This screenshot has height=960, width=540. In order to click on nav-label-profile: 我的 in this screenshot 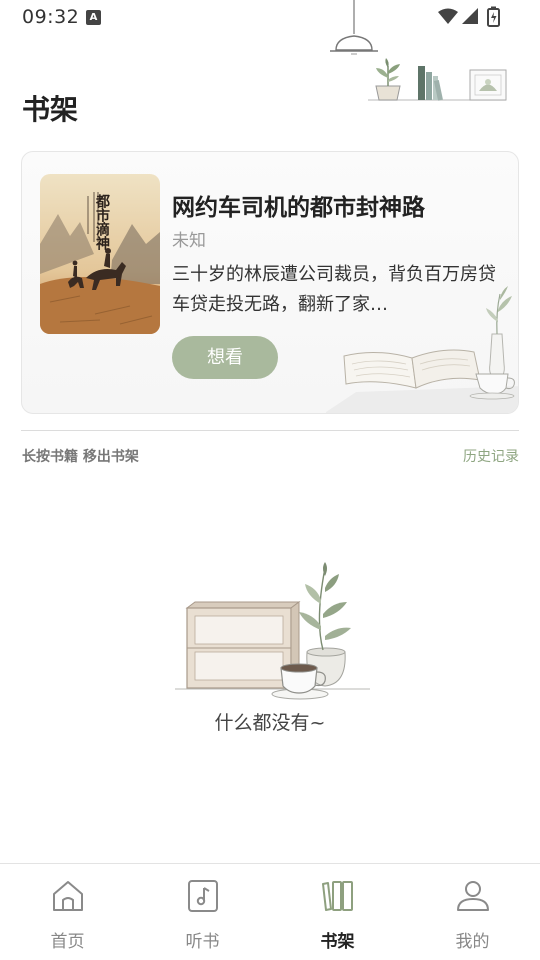, I will do `click(472, 942)`.